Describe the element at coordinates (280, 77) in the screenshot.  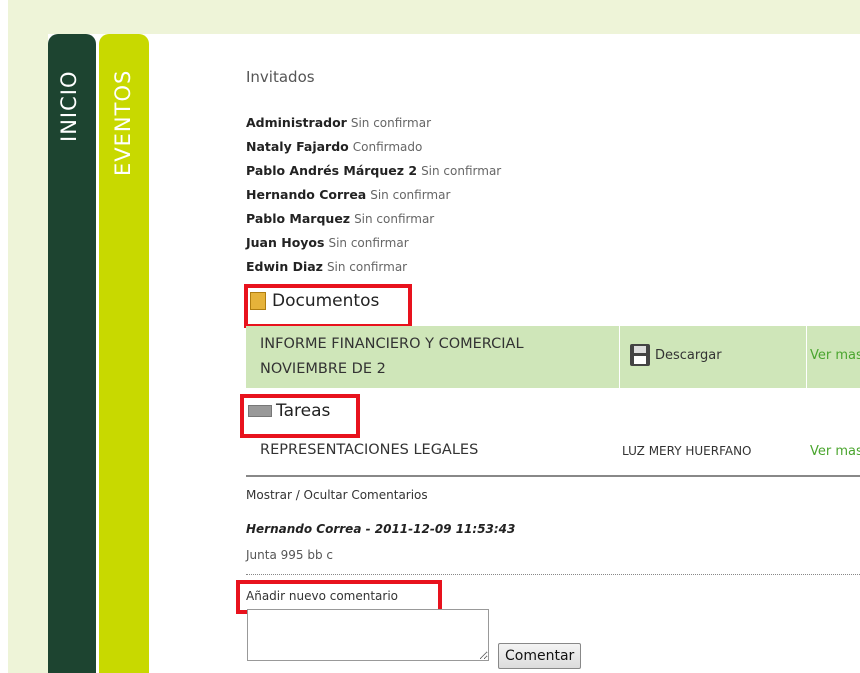
I see `guests-title: Invitados` at that location.